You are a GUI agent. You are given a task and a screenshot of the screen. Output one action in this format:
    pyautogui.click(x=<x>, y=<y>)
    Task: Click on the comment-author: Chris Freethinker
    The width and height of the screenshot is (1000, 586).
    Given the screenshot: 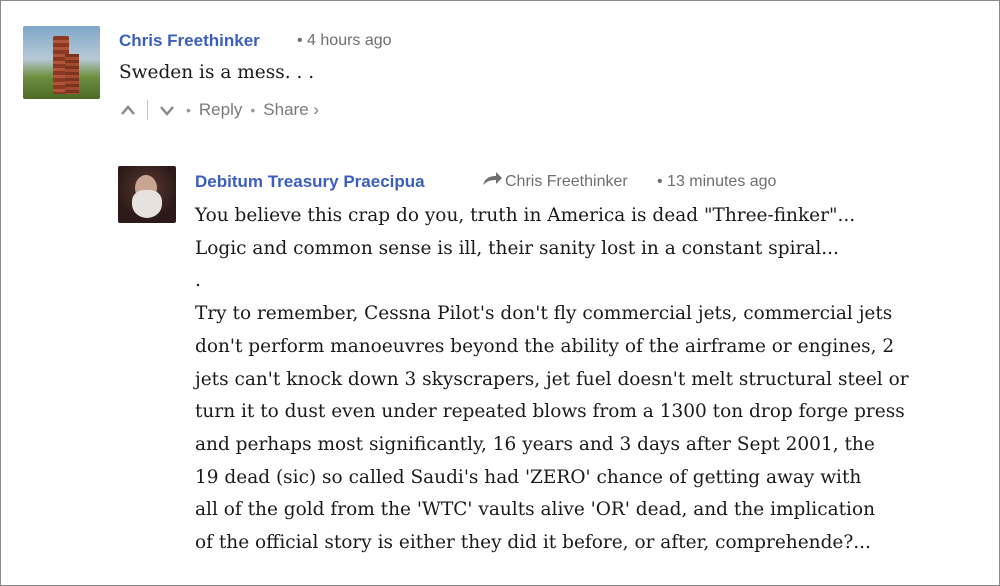 What is the action you would take?
    pyautogui.click(x=189, y=41)
    